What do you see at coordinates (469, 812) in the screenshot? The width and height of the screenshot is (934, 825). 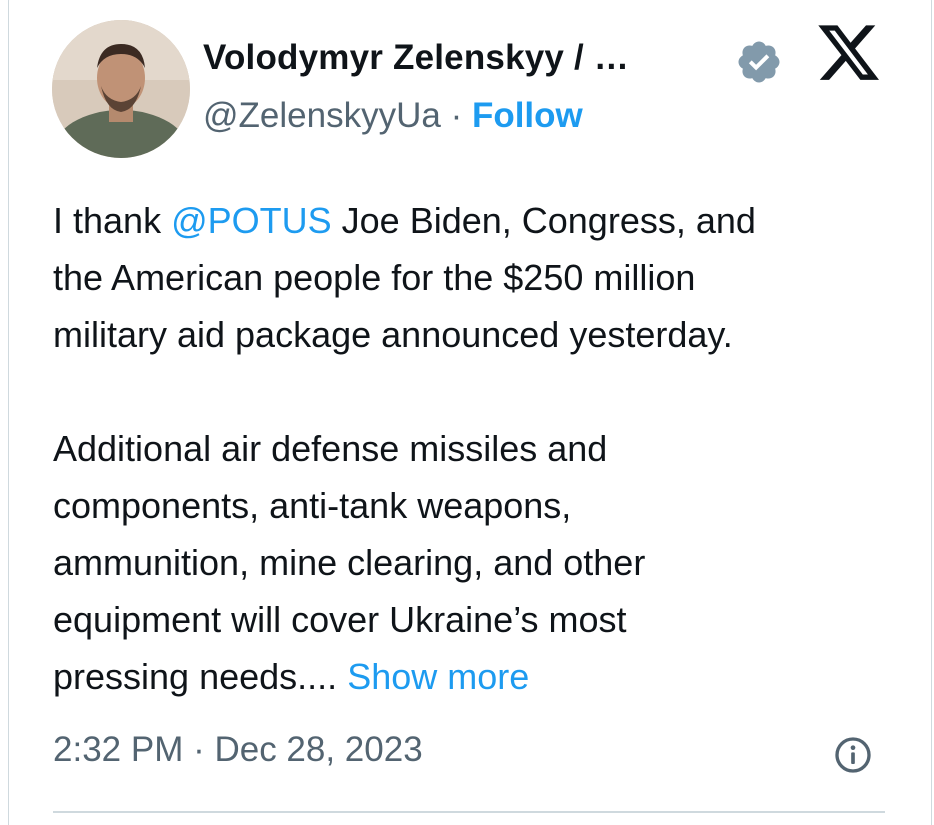 I see `divider` at bounding box center [469, 812].